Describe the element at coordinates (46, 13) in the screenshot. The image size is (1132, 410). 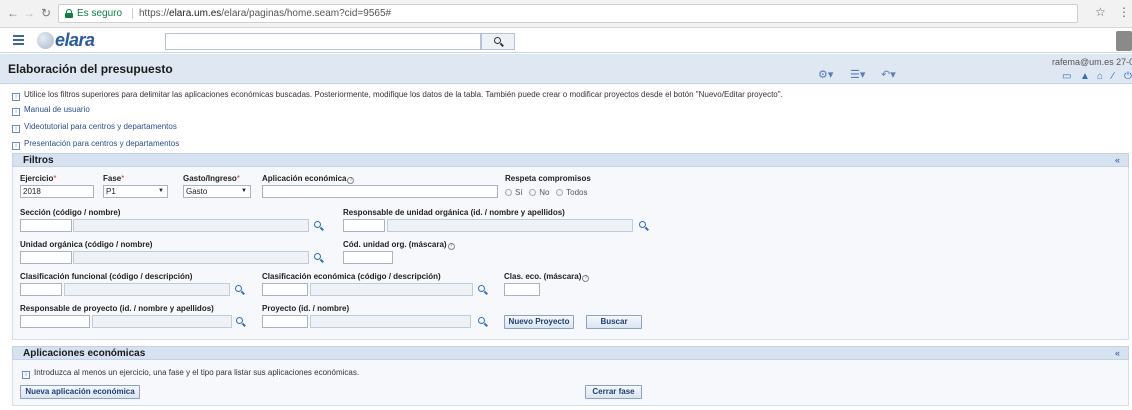
I see `reload-icon: ↻` at that location.